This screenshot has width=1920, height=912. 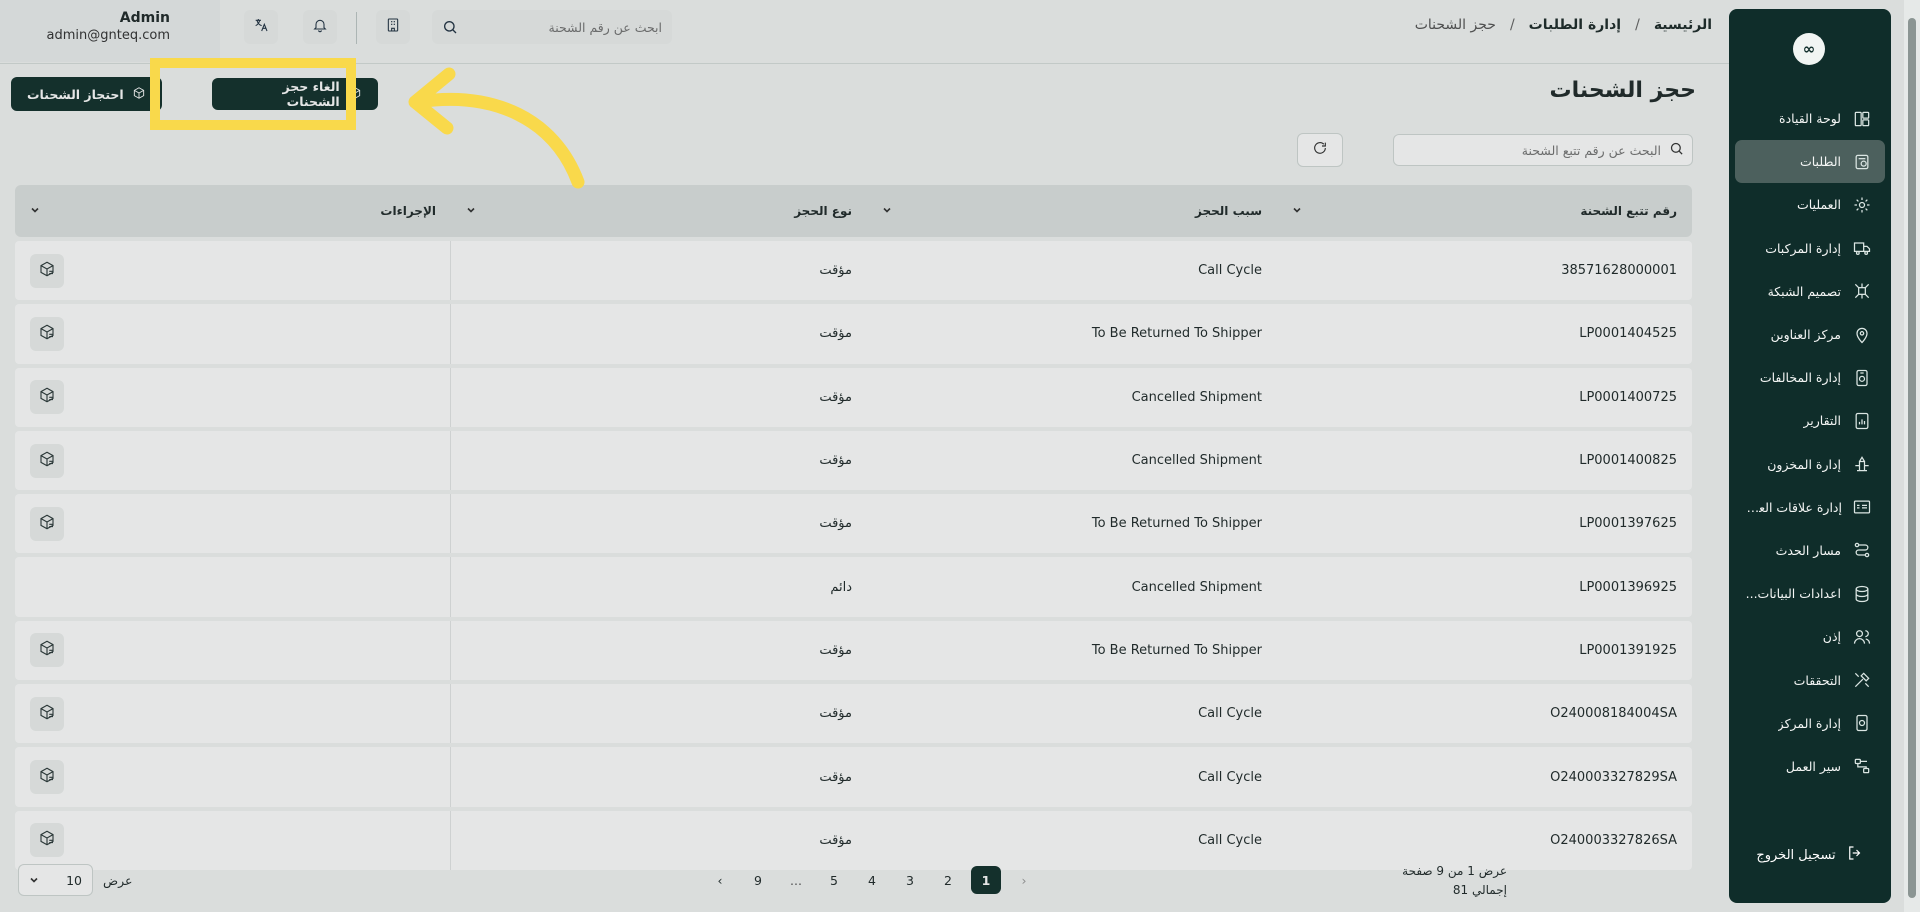 I want to click on per-page-select: 10, so click(x=55, y=880).